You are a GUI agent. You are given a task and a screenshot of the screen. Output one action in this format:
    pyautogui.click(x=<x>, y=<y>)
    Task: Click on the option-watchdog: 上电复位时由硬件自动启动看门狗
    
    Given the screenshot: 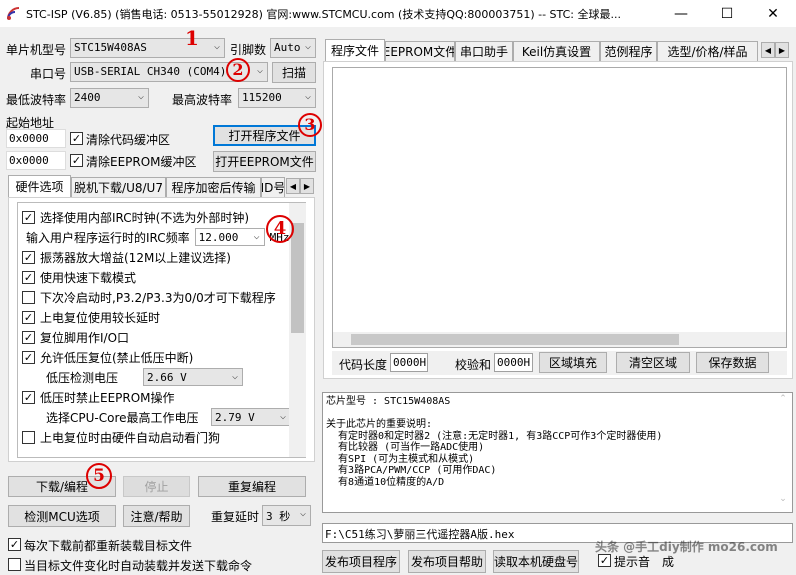 What is the action you would take?
    pyautogui.click(x=121, y=437)
    